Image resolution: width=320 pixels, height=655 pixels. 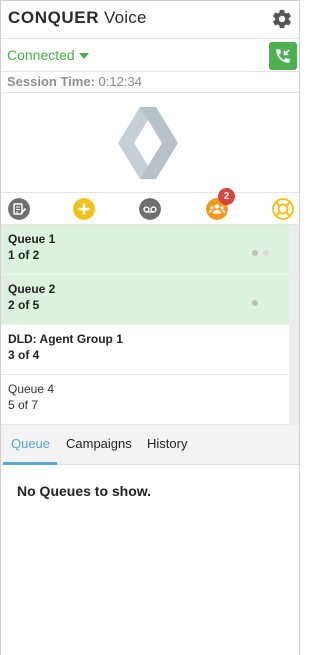 What do you see at coordinates (120, 81) in the screenshot?
I see `session-time-value: 0:12:34` at bounding box center [120, 81].